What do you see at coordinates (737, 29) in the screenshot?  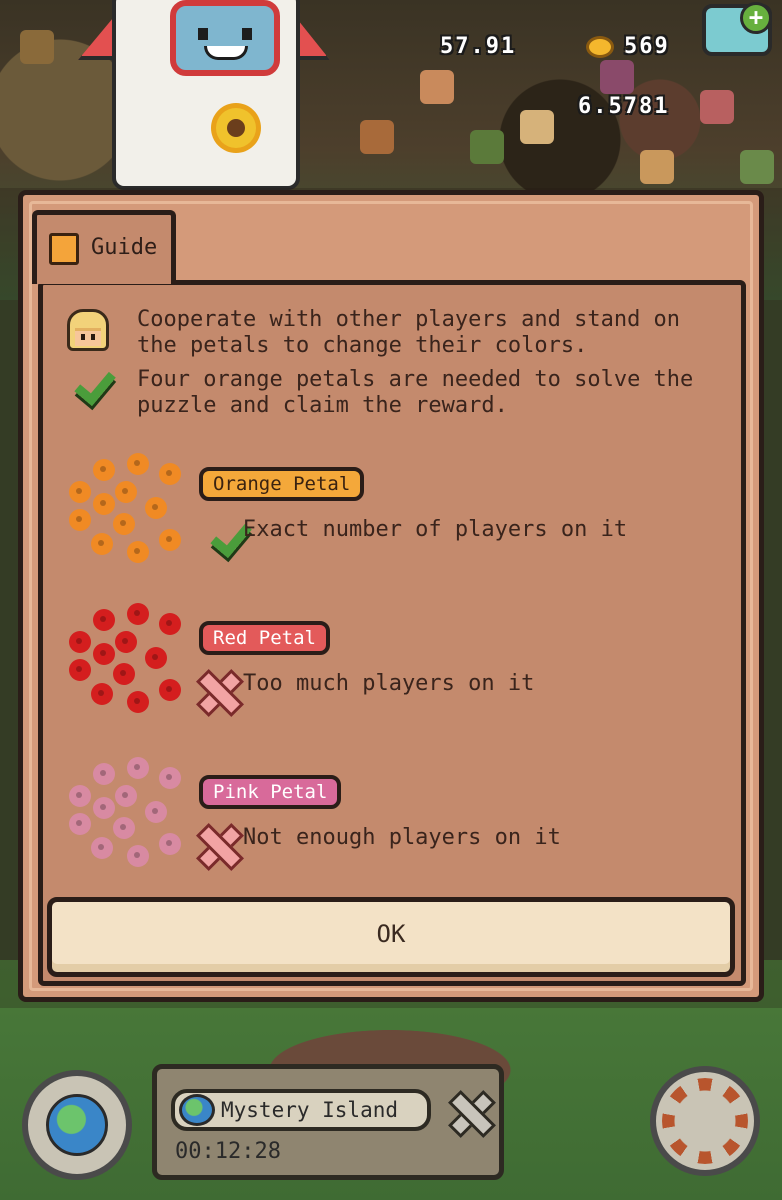 I see `add-gems-button: +` at bounding box center [737, 29].